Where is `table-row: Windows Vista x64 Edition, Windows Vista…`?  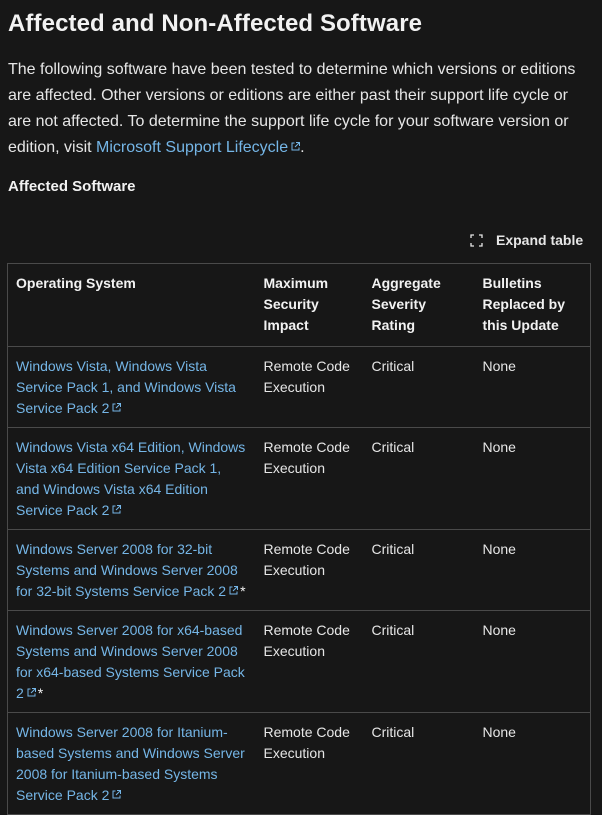 table-row: Windows Vista x64 Edition, Windows Vista… is located at coordinates (299, 478).